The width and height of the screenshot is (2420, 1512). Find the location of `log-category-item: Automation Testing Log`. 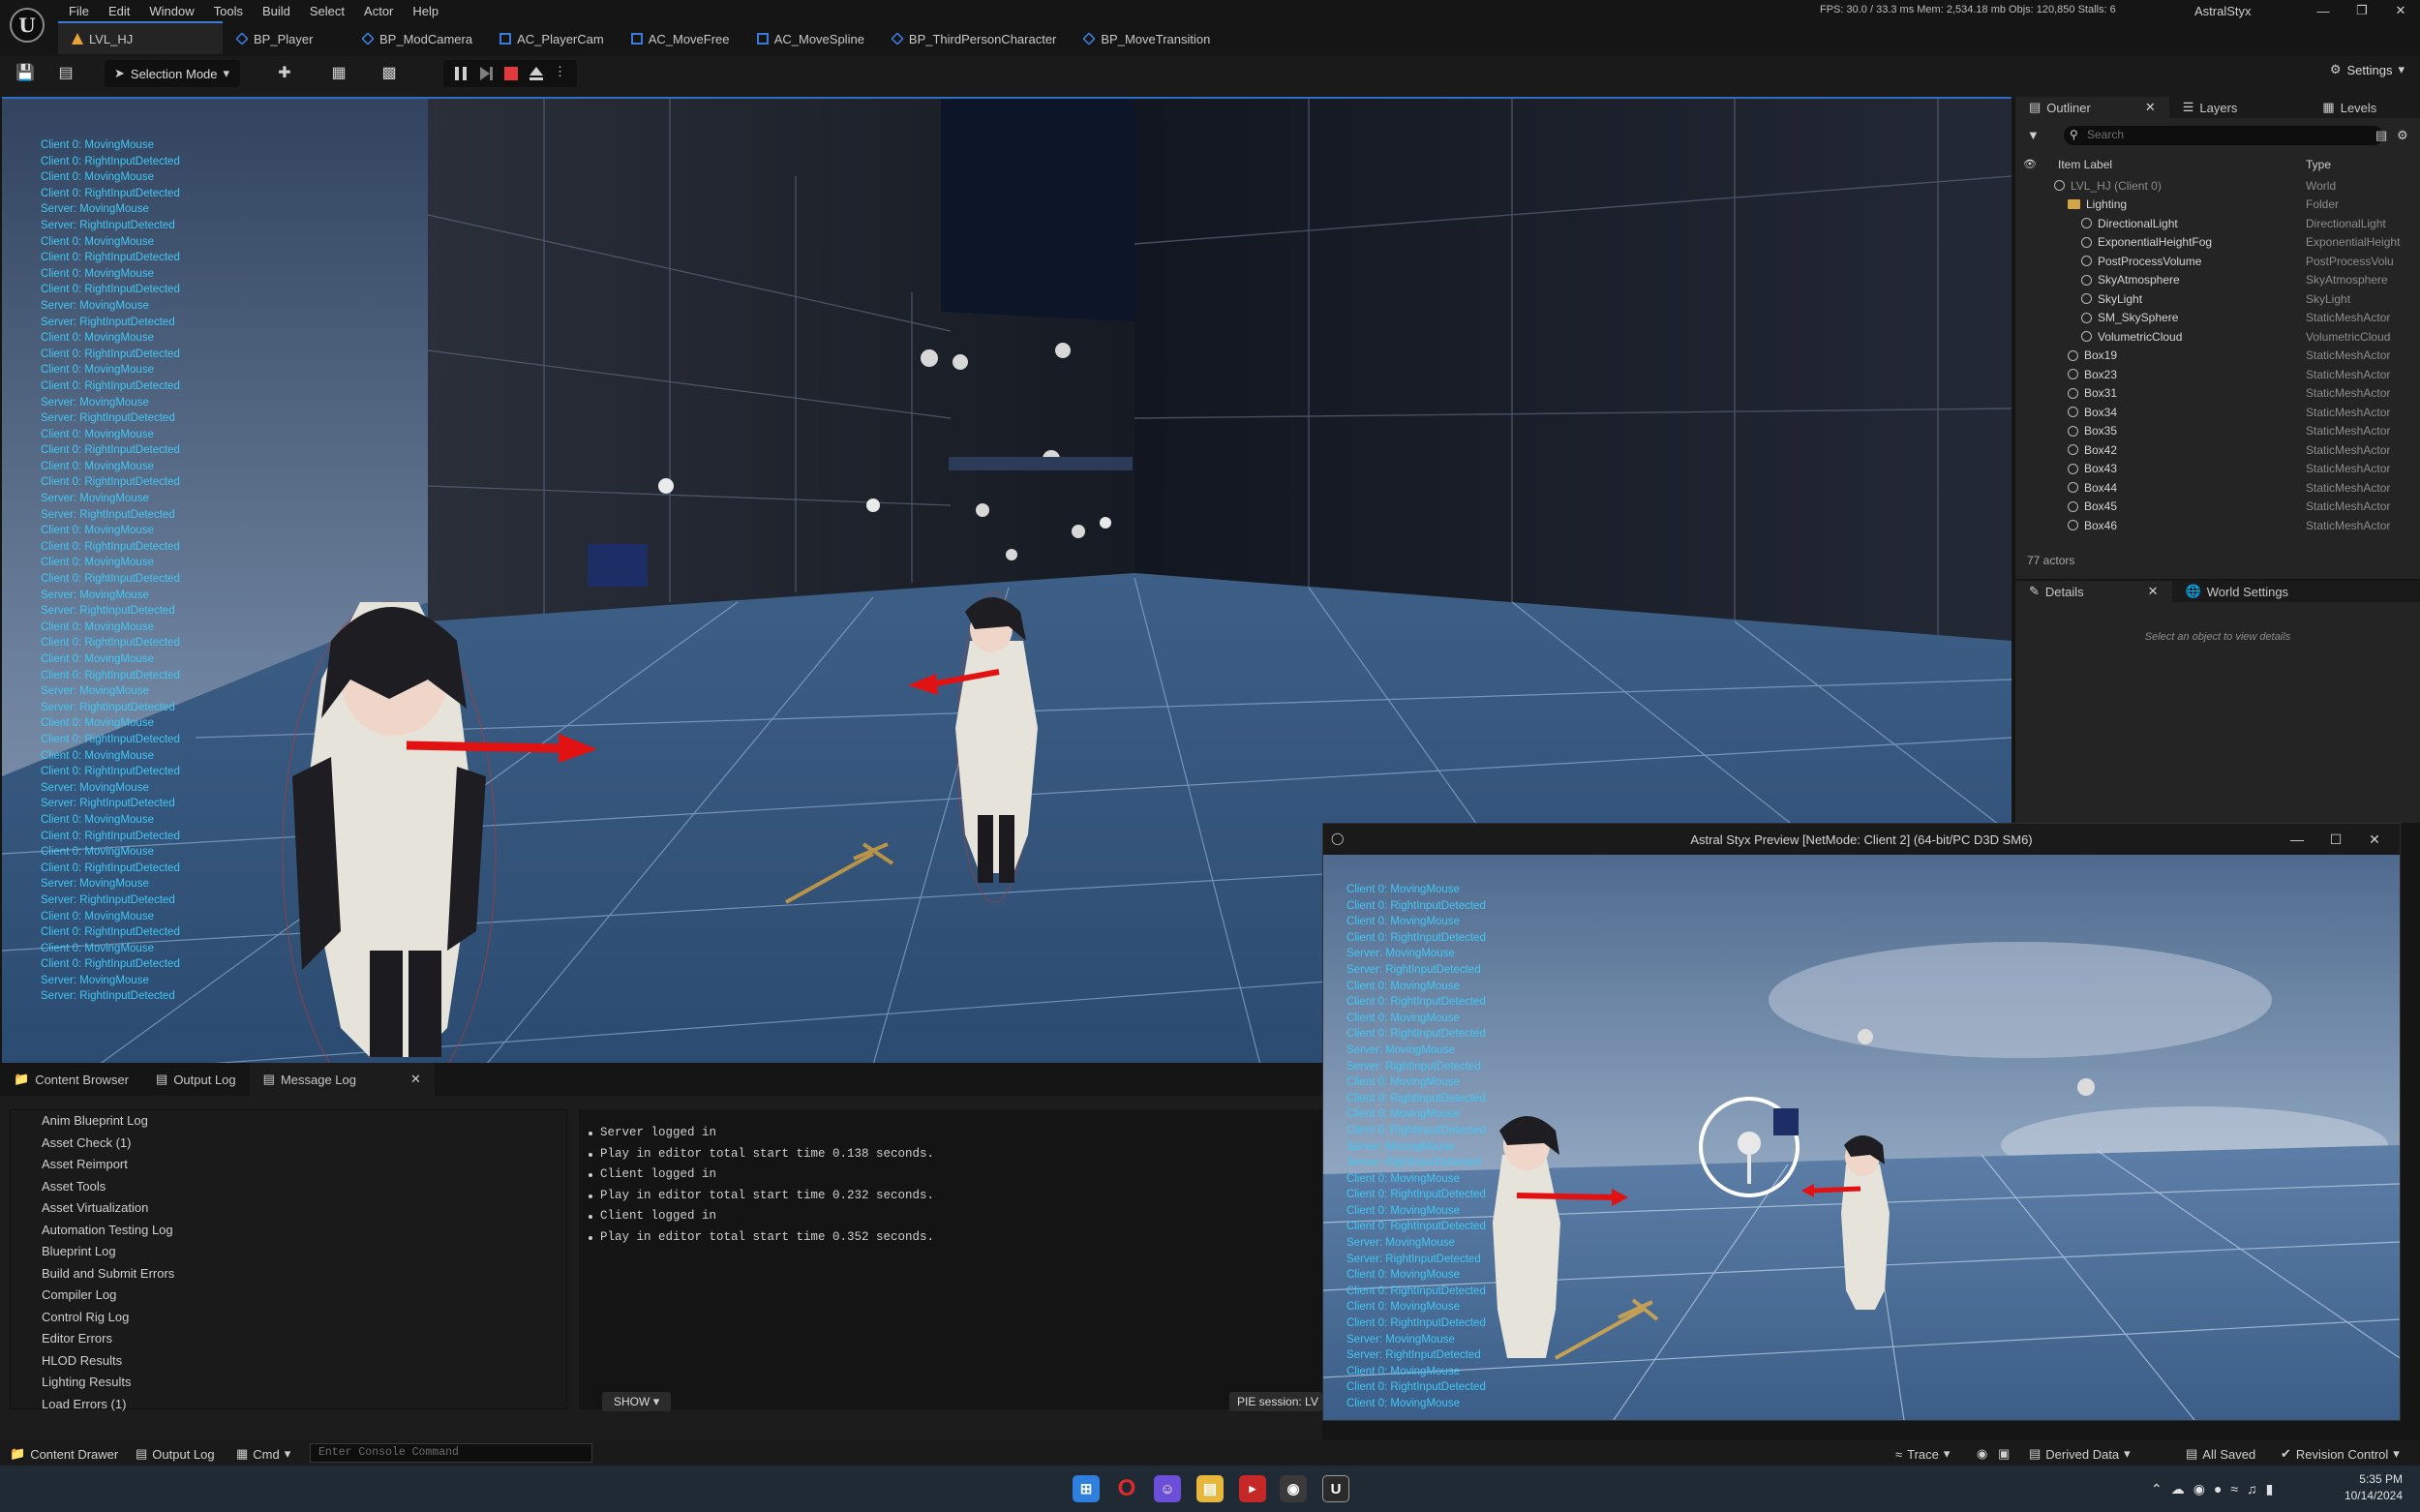

log-category-item: Automation Testing Log is located at coordinates (288, 1231).